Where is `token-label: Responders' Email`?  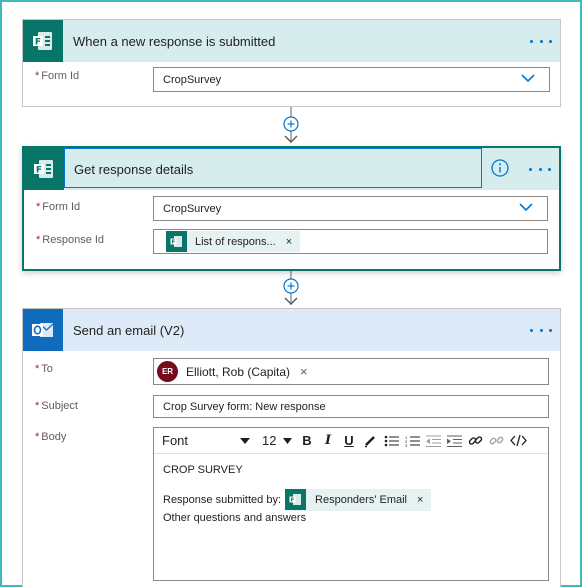 token-label: Responders' Email is located at coordinates (361, 499).